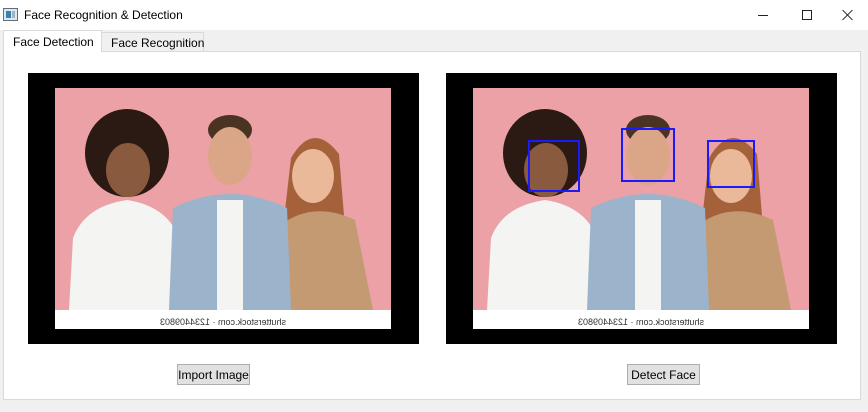 The image size is (868, 412). Describe the element at coordinates (223, 322) in the screenshot. I see `input-watermark: shutterstock.com · 1234409803` at that location.